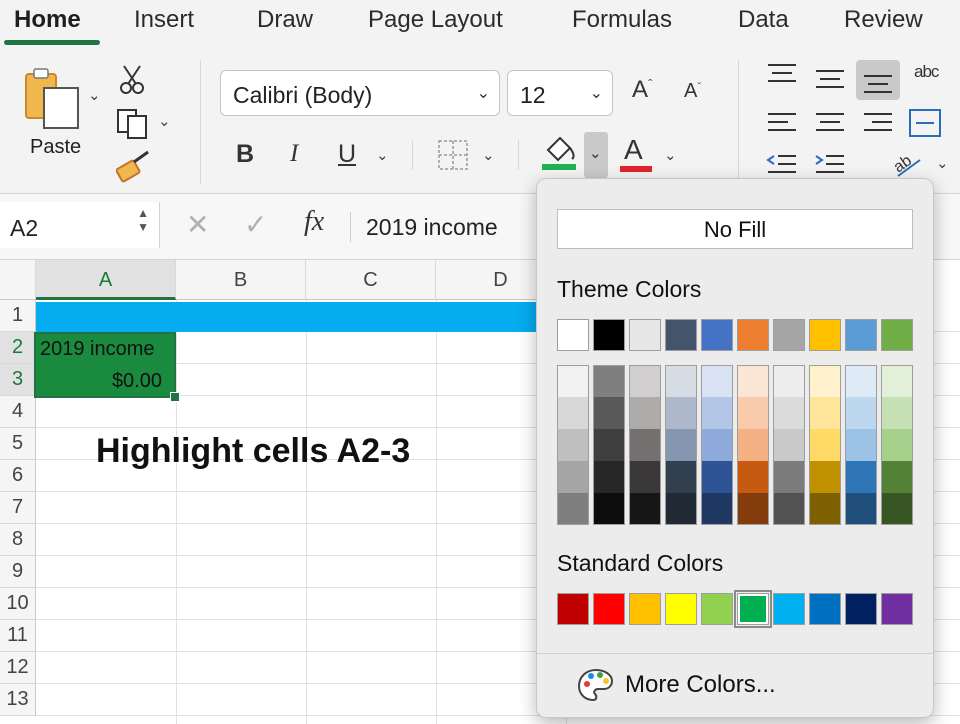 The height and width of the screenshot is (724, 960). I want to click on orientation-chevron-icon: ⌄, so click(942, 163).